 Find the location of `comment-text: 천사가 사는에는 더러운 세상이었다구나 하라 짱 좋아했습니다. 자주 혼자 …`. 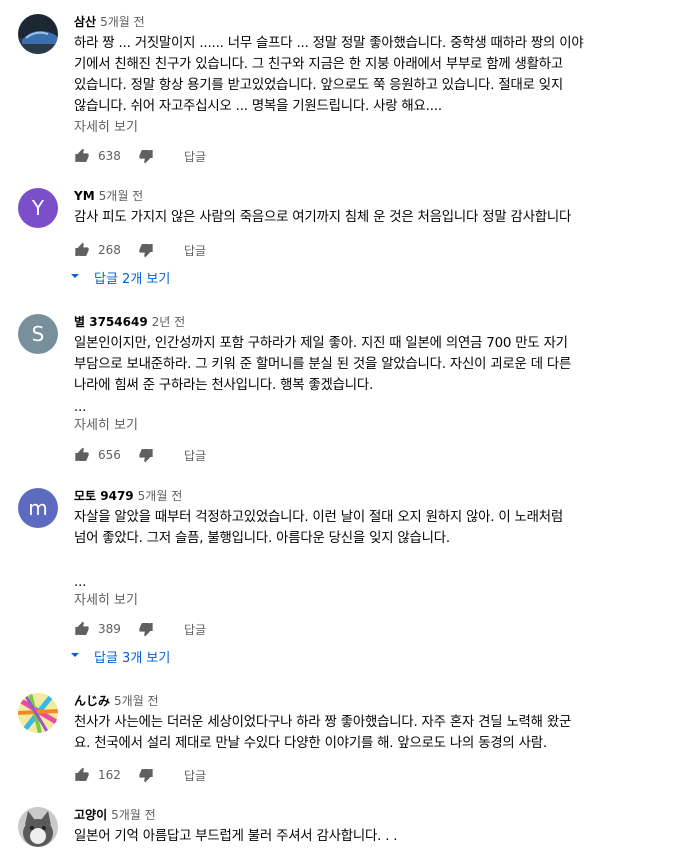

comment-text: 천사가 사는에는 더러운 세상이었다구나 하라 짱 좋아했습니다. 자주 혼자 … is located at coordinates (323, 733).